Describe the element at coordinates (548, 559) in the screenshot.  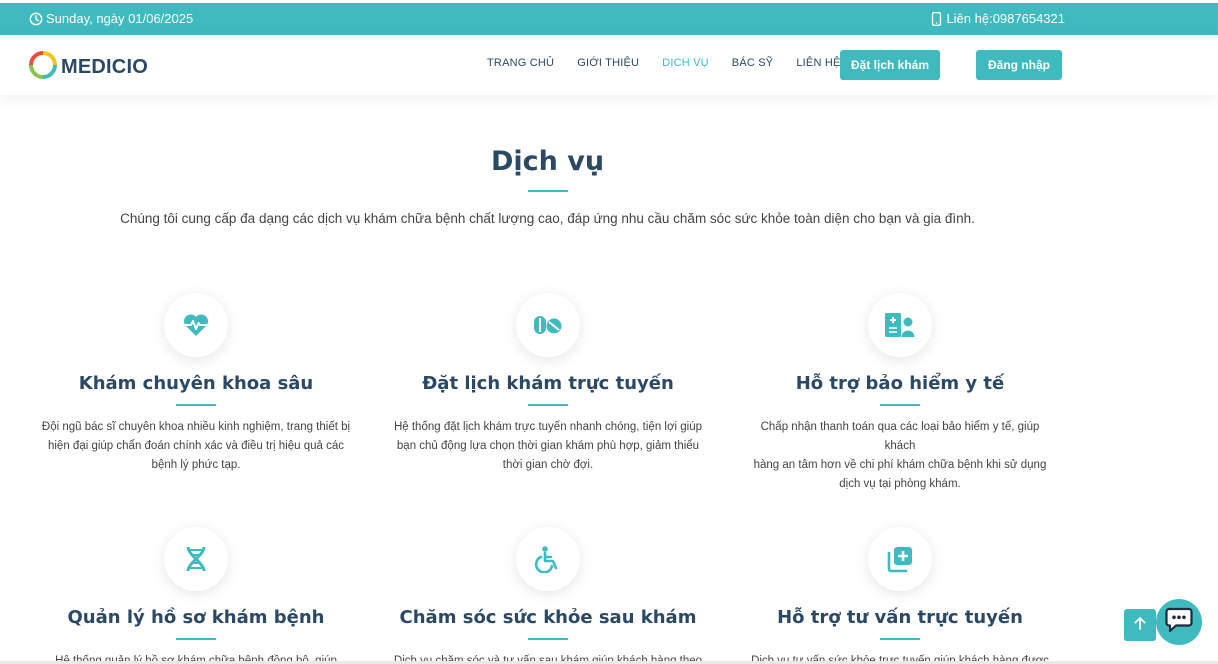
I see `wheelchair-icon` at that location.